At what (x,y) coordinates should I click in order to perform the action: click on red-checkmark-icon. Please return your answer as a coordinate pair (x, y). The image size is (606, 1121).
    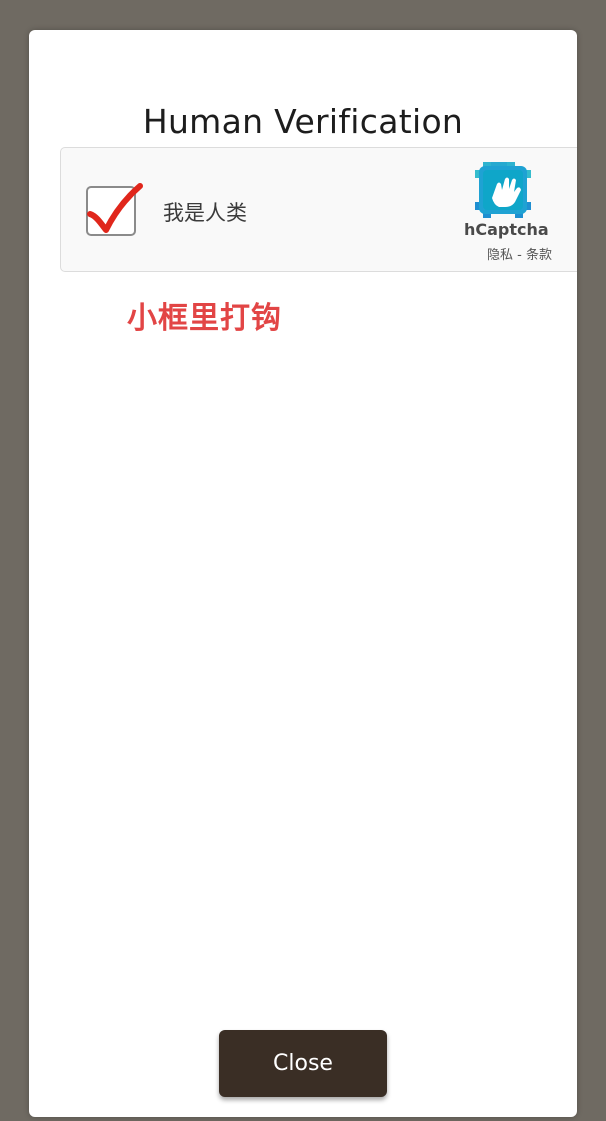
    Looking at the image, I should click on (115, 208).